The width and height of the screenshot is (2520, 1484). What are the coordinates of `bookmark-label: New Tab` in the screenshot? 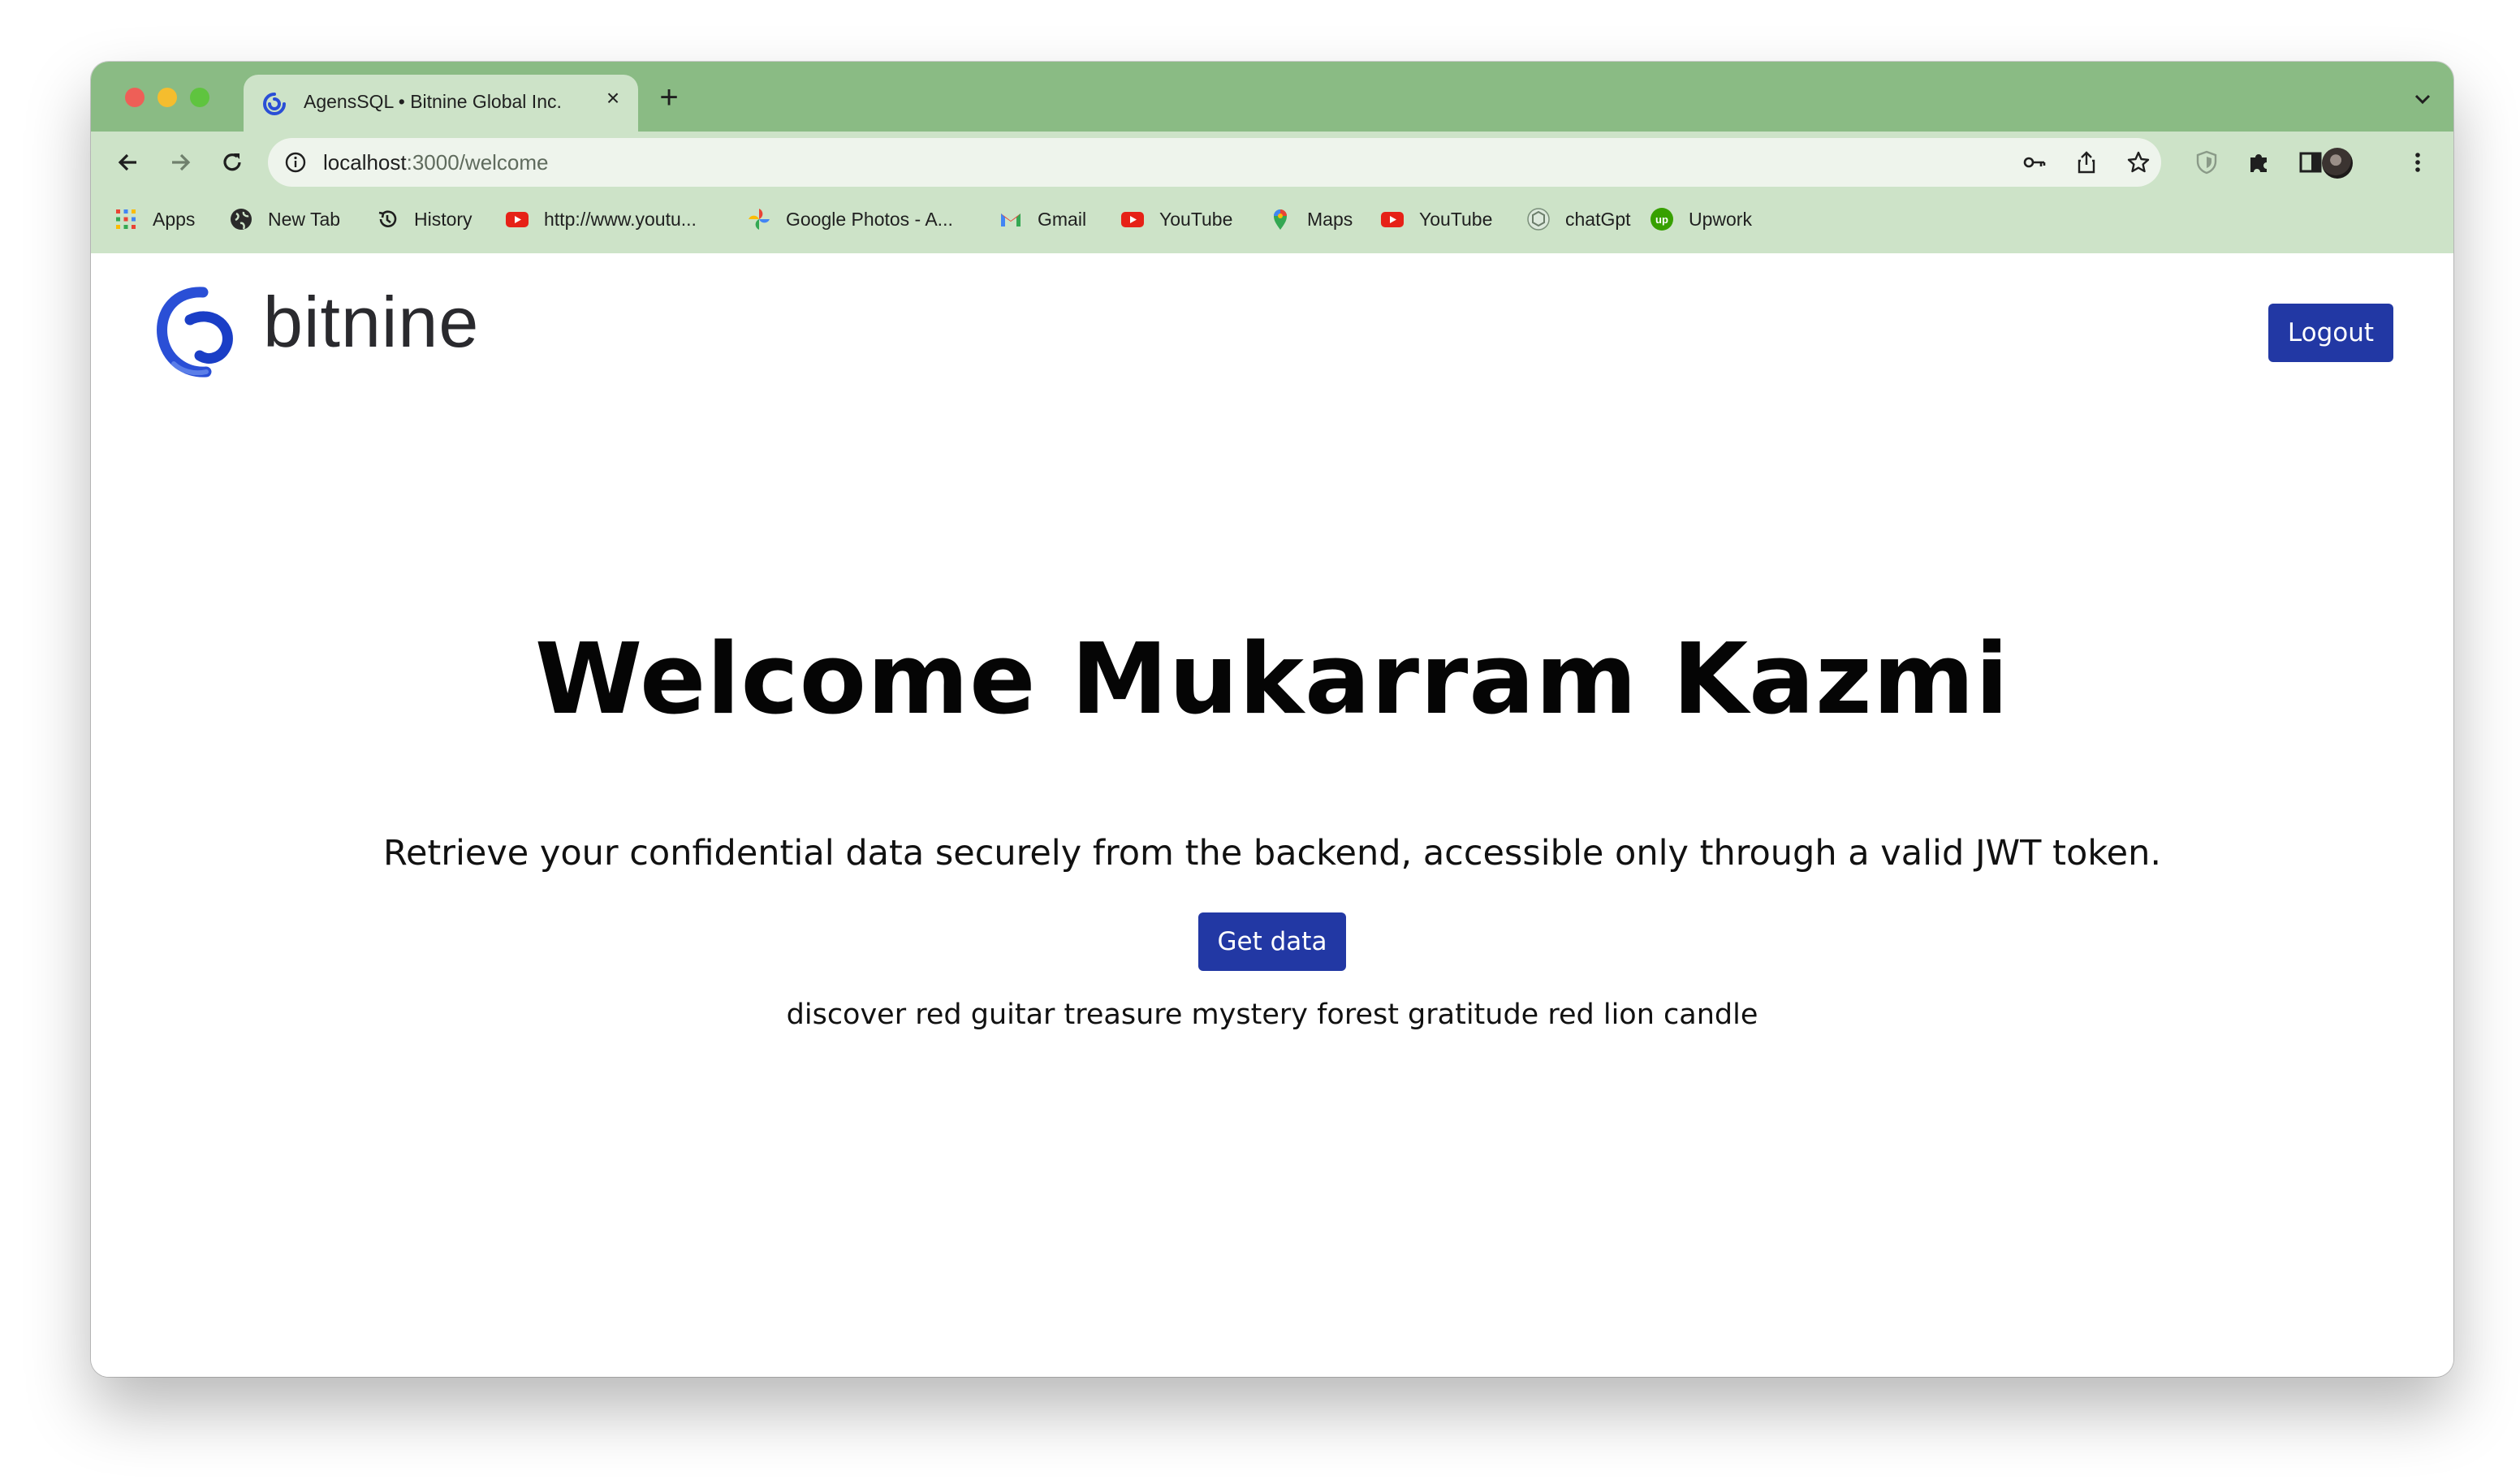 It's located at (304, 219).